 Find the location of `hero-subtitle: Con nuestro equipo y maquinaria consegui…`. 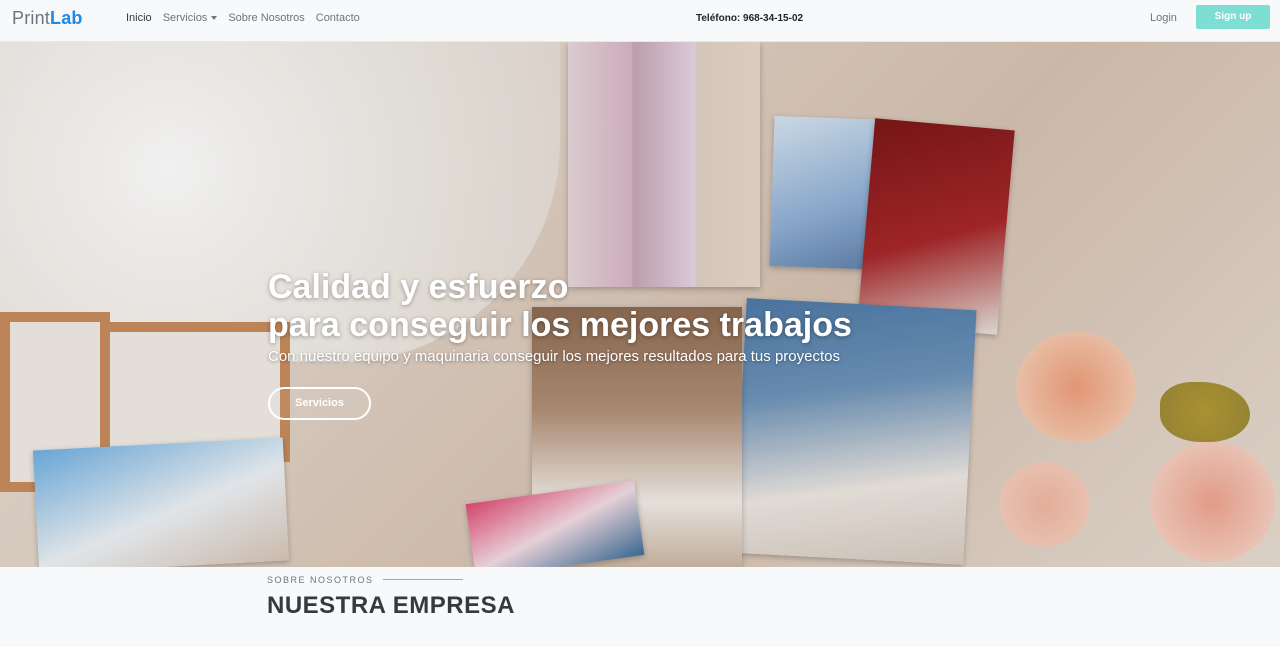

hero-subtitle: Con nuestro equipo y maquinaria consegui… is located at coordinates (554, 356).